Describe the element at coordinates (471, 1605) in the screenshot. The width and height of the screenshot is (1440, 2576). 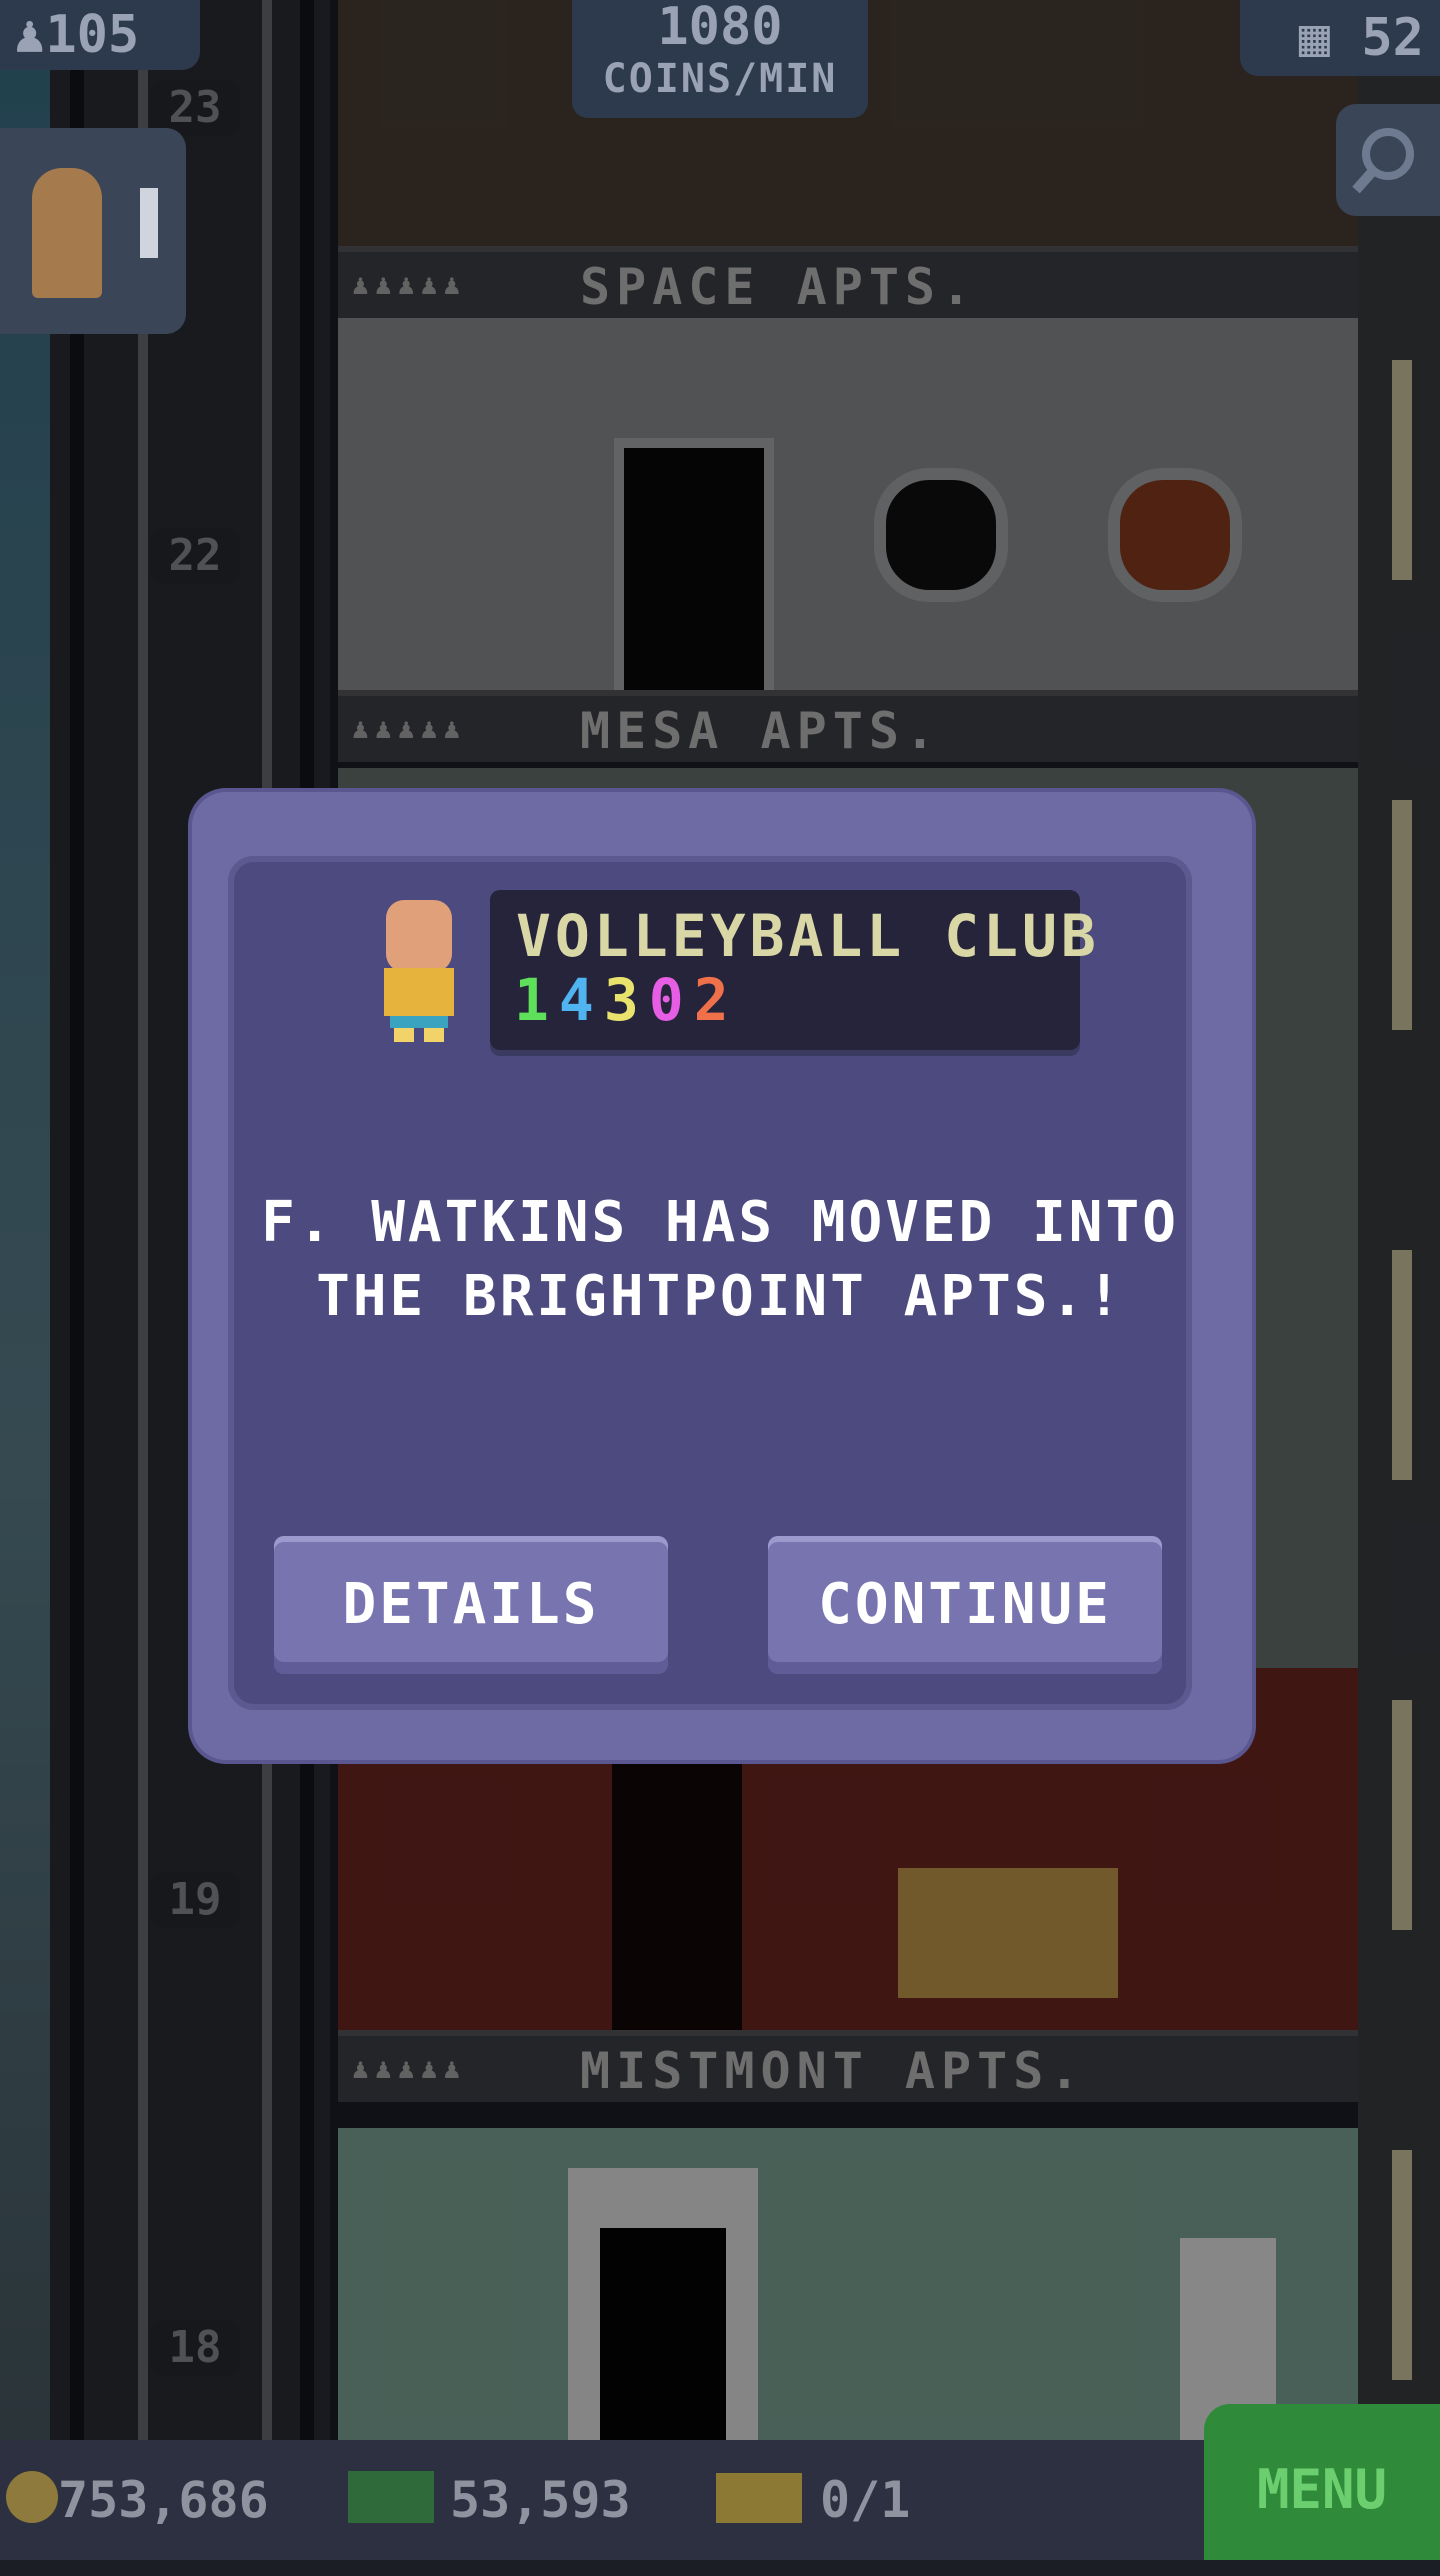
I see `details-button: DETAILS` at that location.